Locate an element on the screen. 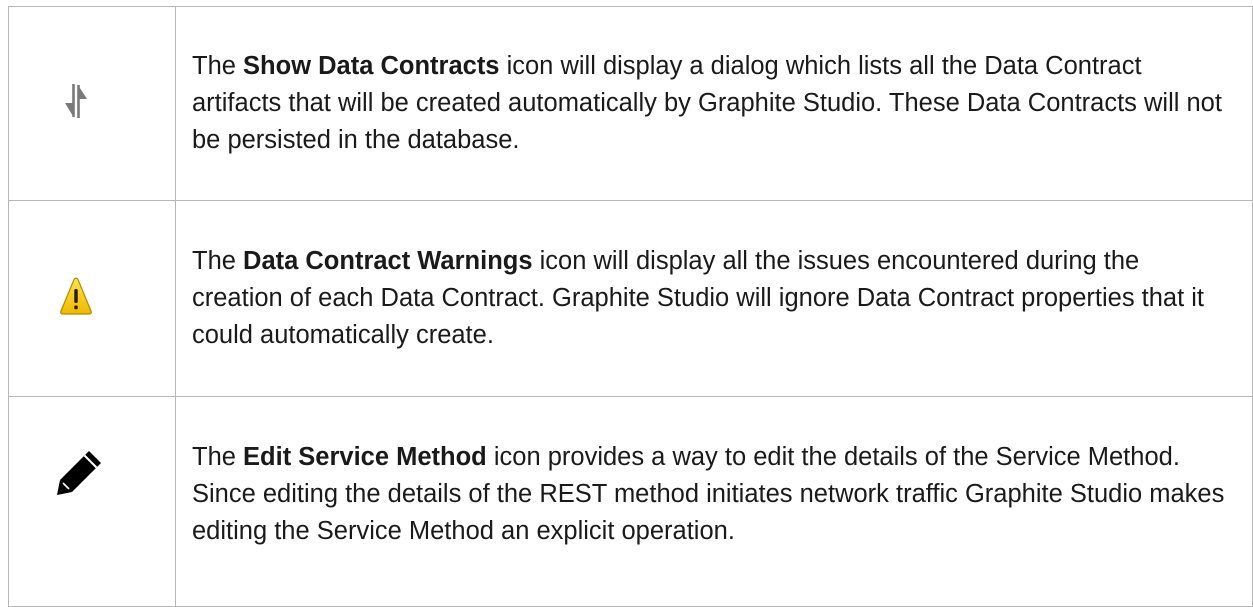 This screenshot has width=1253, height=607. icon-name: Data Contract Warnings is located at coordinates (388, 261).